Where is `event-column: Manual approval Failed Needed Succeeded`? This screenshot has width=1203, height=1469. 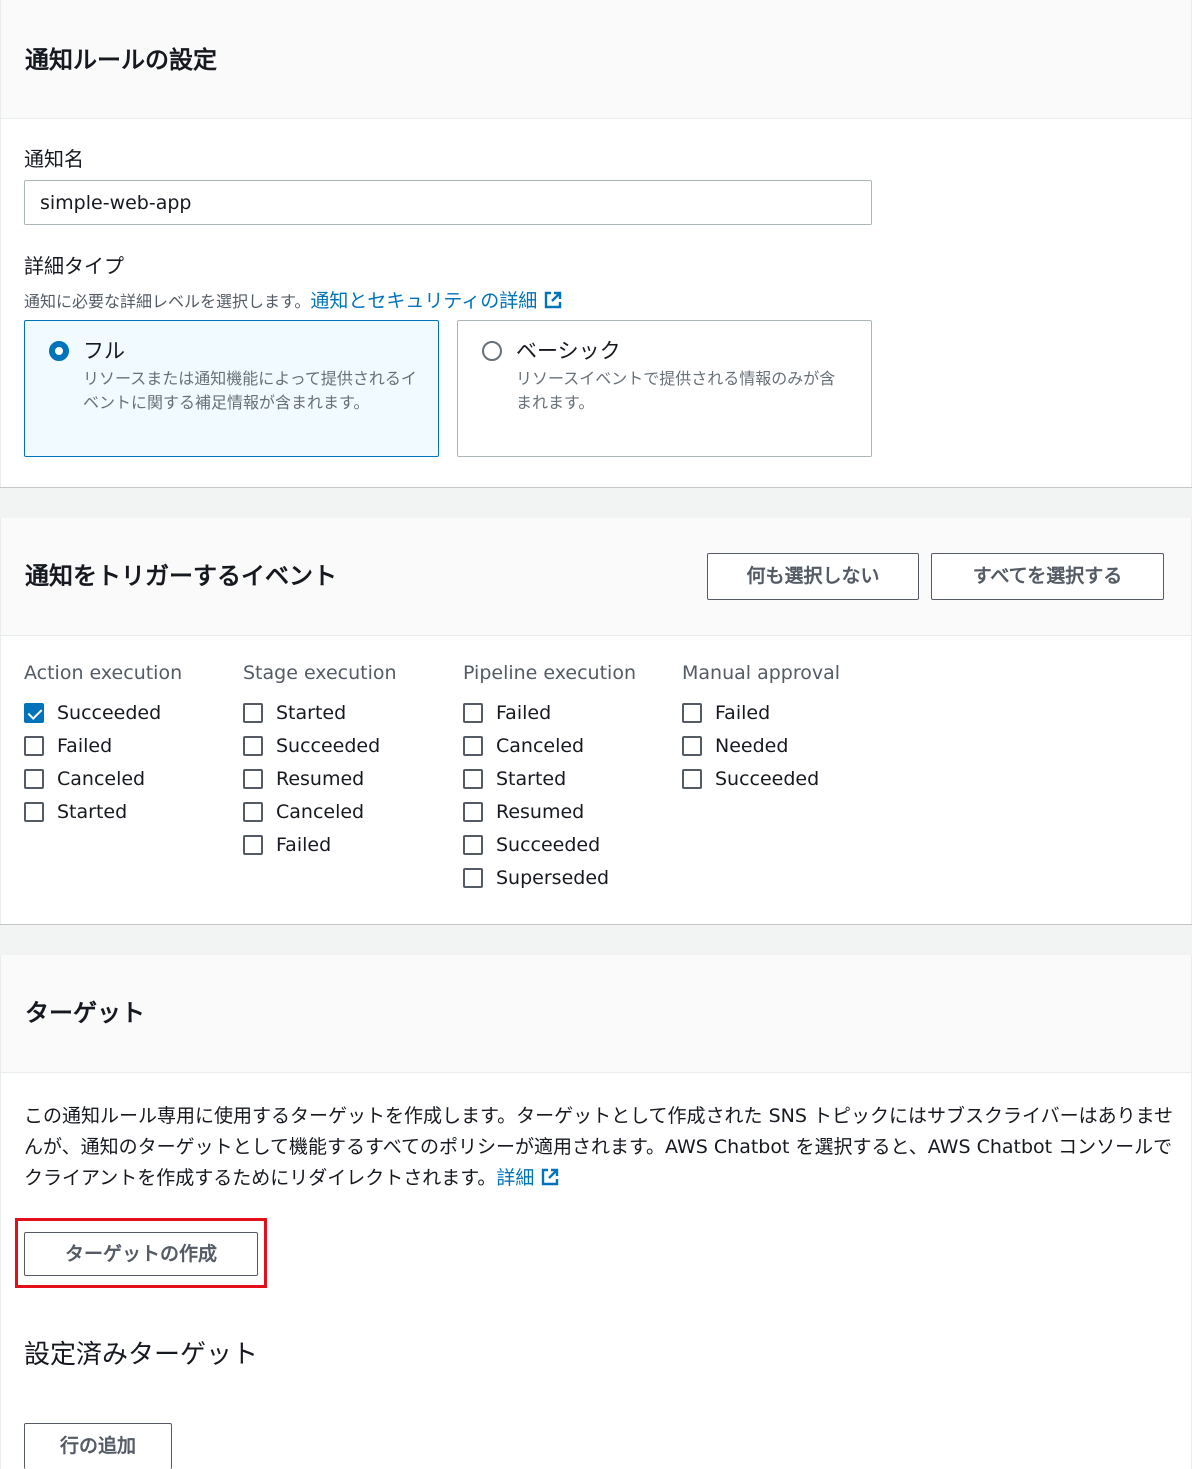
event-column: Manual approval Failed Needed Succeeded is located at coordinates (761, 727).